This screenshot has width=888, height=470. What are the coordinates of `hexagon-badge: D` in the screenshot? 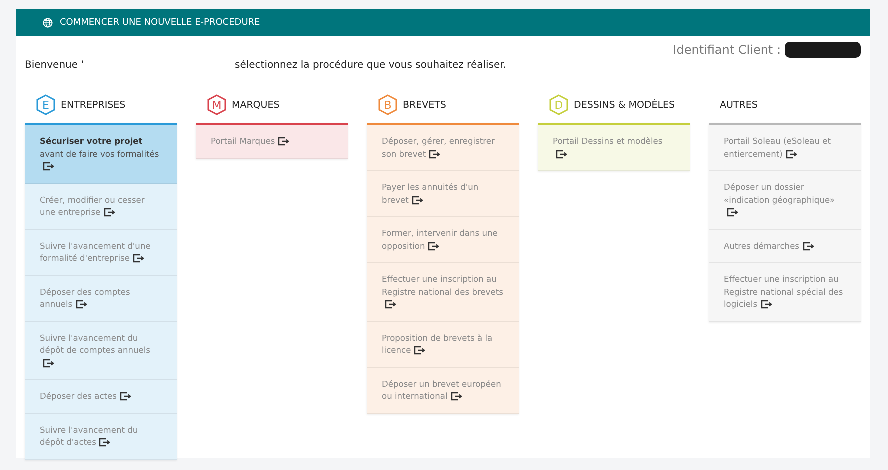 It's located at (559, 105).